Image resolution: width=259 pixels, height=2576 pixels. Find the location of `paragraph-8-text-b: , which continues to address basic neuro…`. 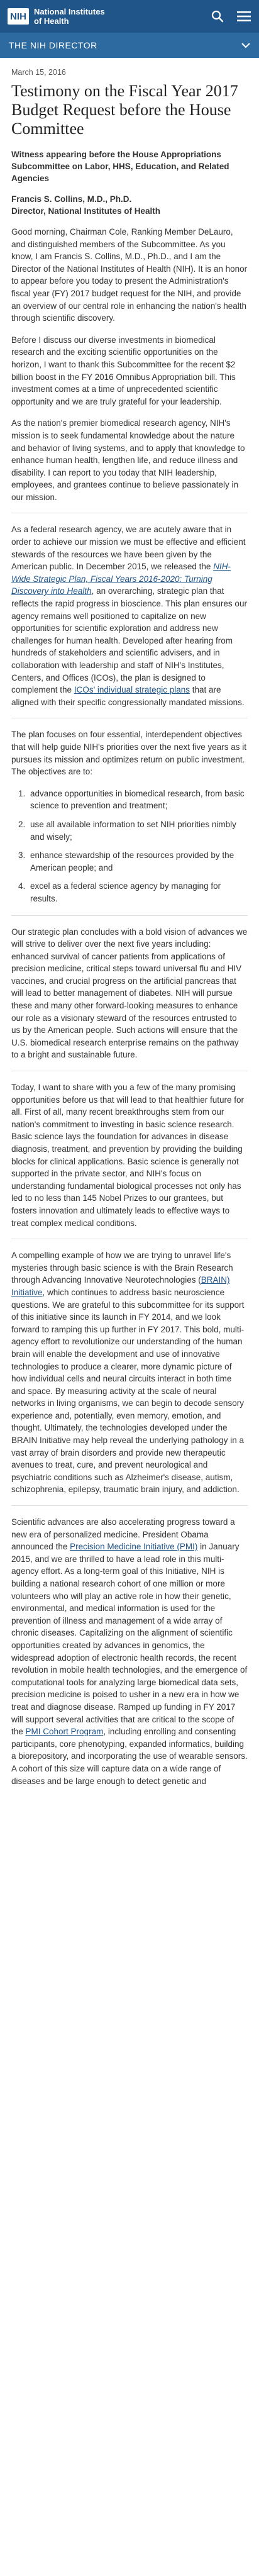

paragraph-8-text-b: , which continues to address basic neuro… is located at coordinates (128, 1391).